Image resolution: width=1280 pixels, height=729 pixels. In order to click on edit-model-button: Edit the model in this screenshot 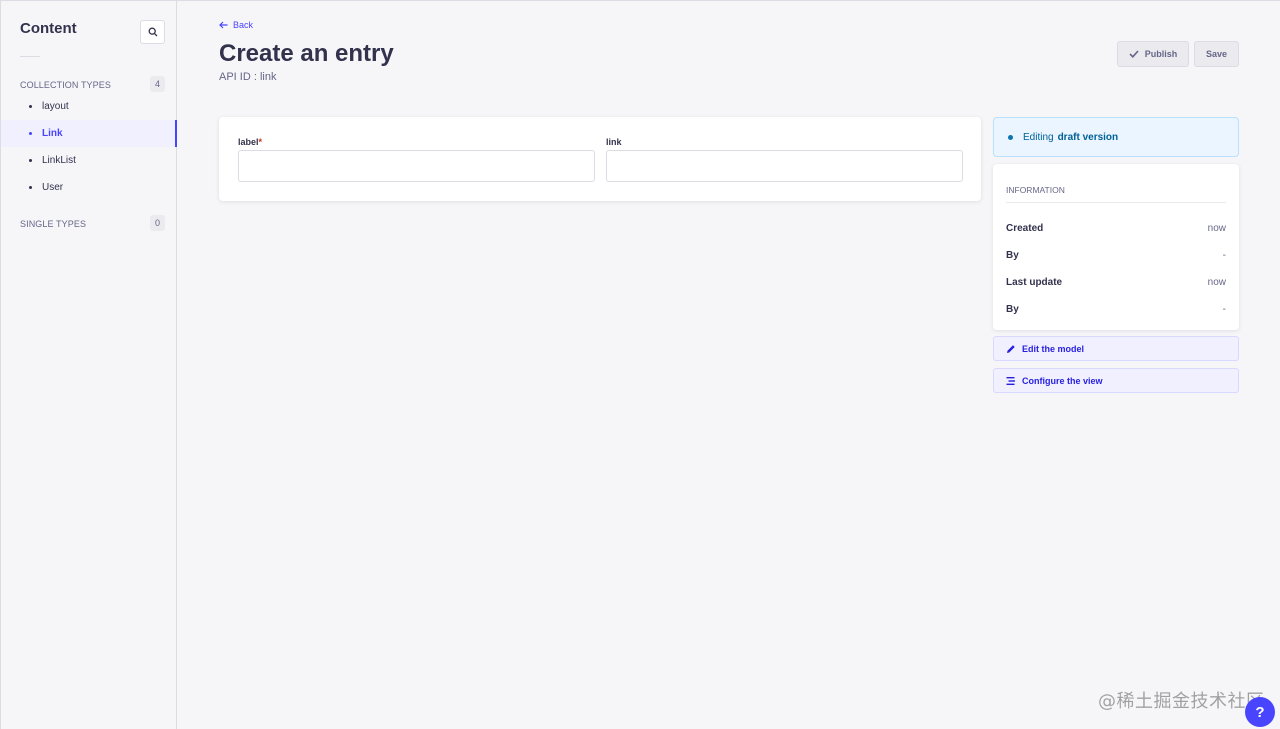, I will do `click(1116, 348)`.